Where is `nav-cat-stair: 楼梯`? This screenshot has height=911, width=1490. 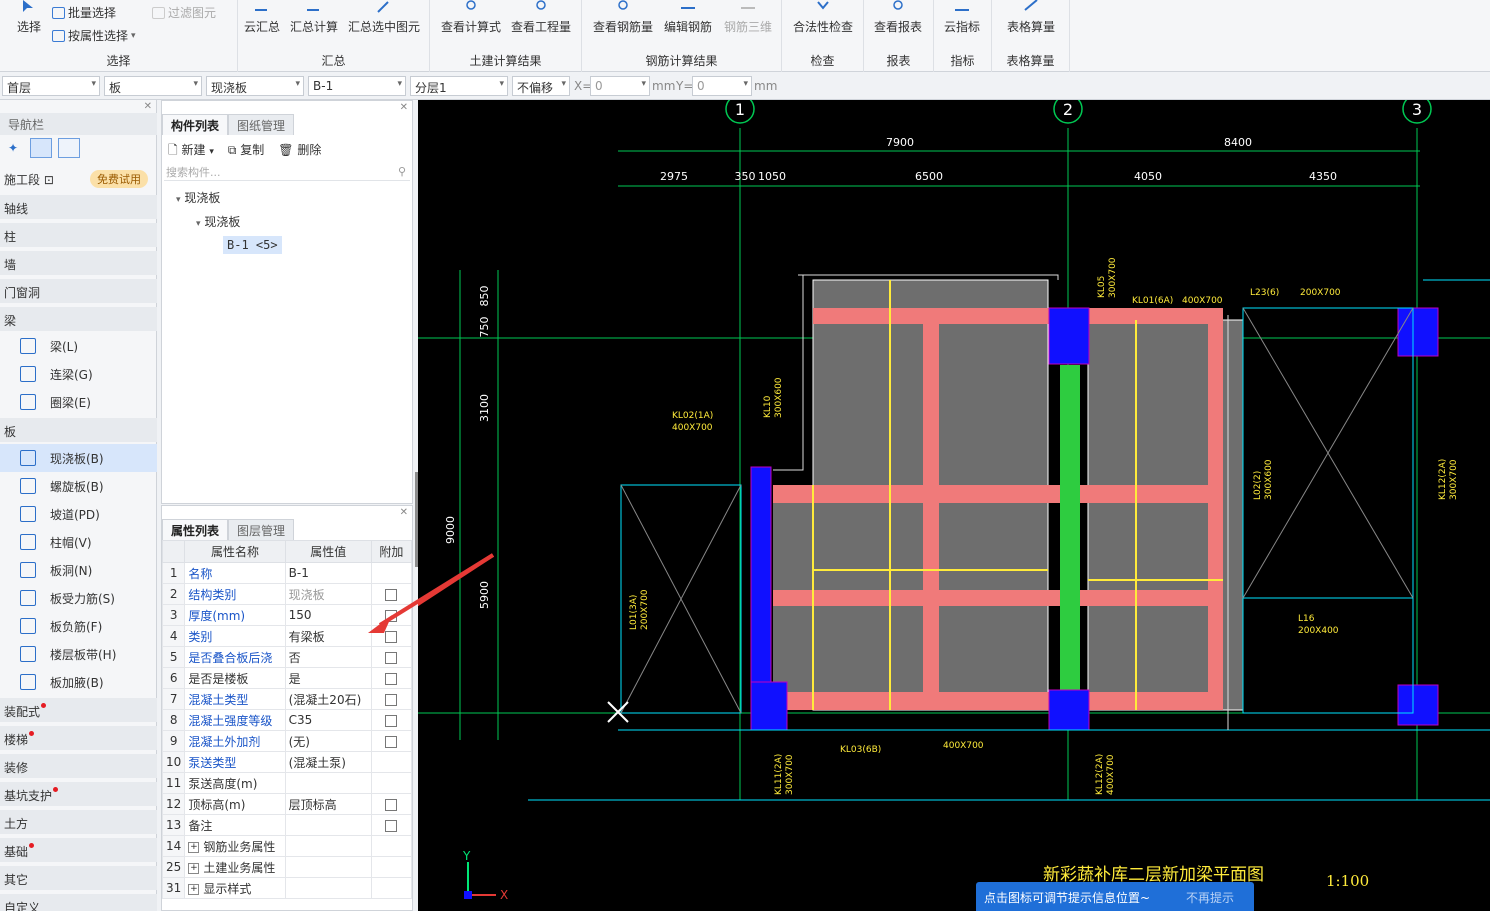 nav-cat-stair: 楼梯 is located at coordinates (78, 738).